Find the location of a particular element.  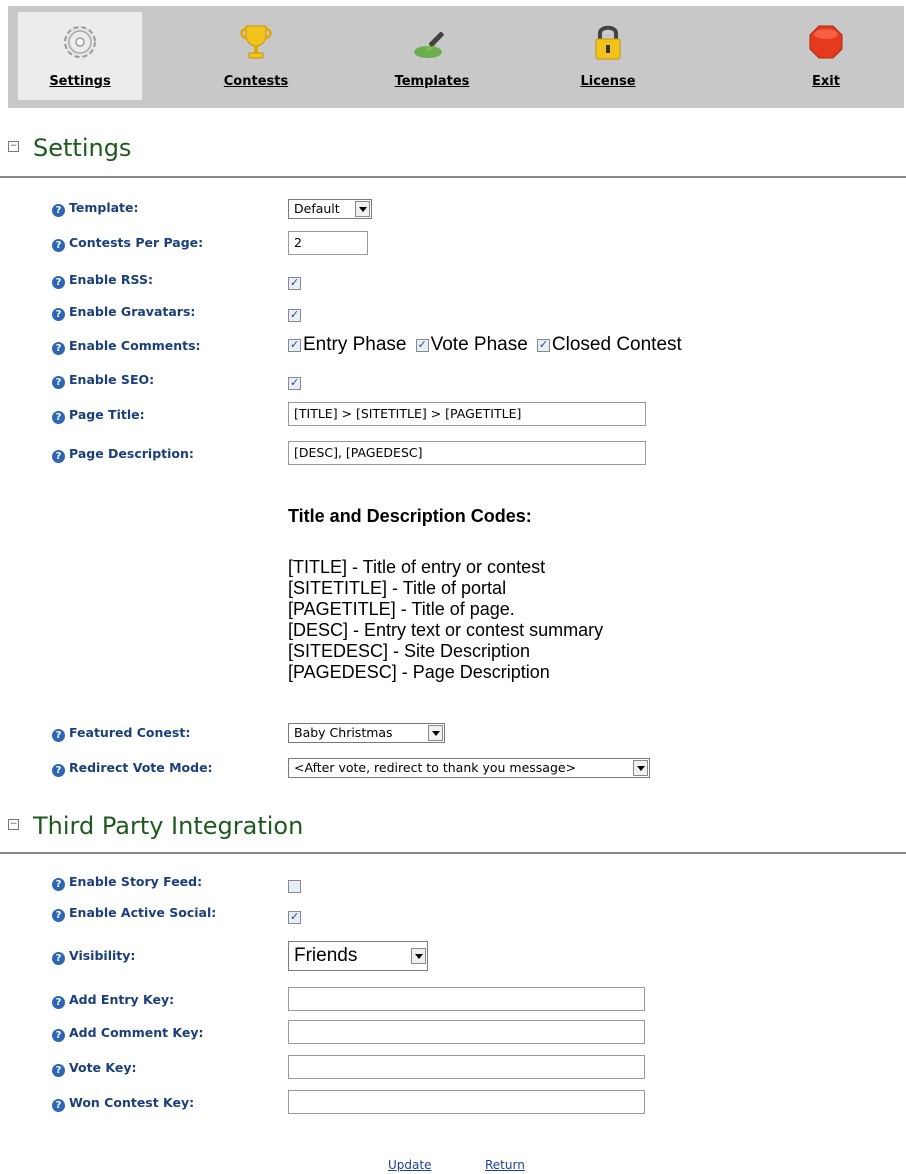

code-line: [TITLE] - Title of entry or contest is located at coordinates (417, 567).